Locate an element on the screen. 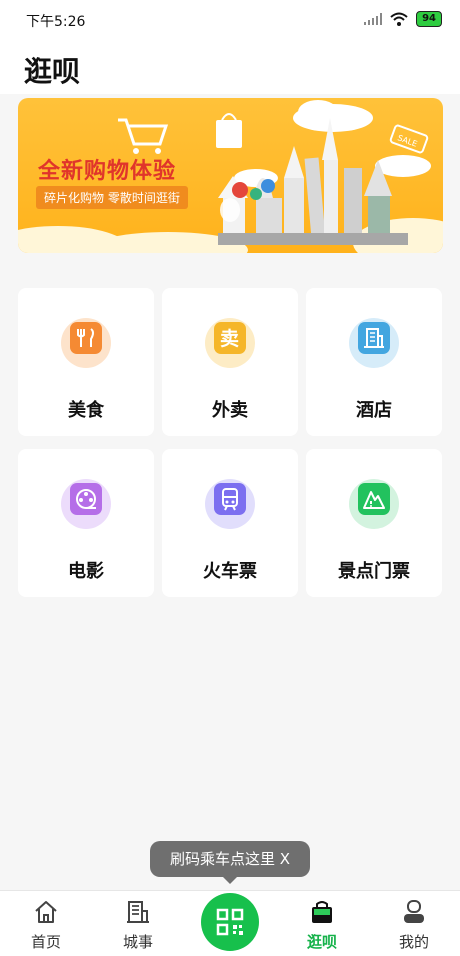  banner-subtitle: 碎片化购物 零散时间逛街 is located at coordinates (112, 197).